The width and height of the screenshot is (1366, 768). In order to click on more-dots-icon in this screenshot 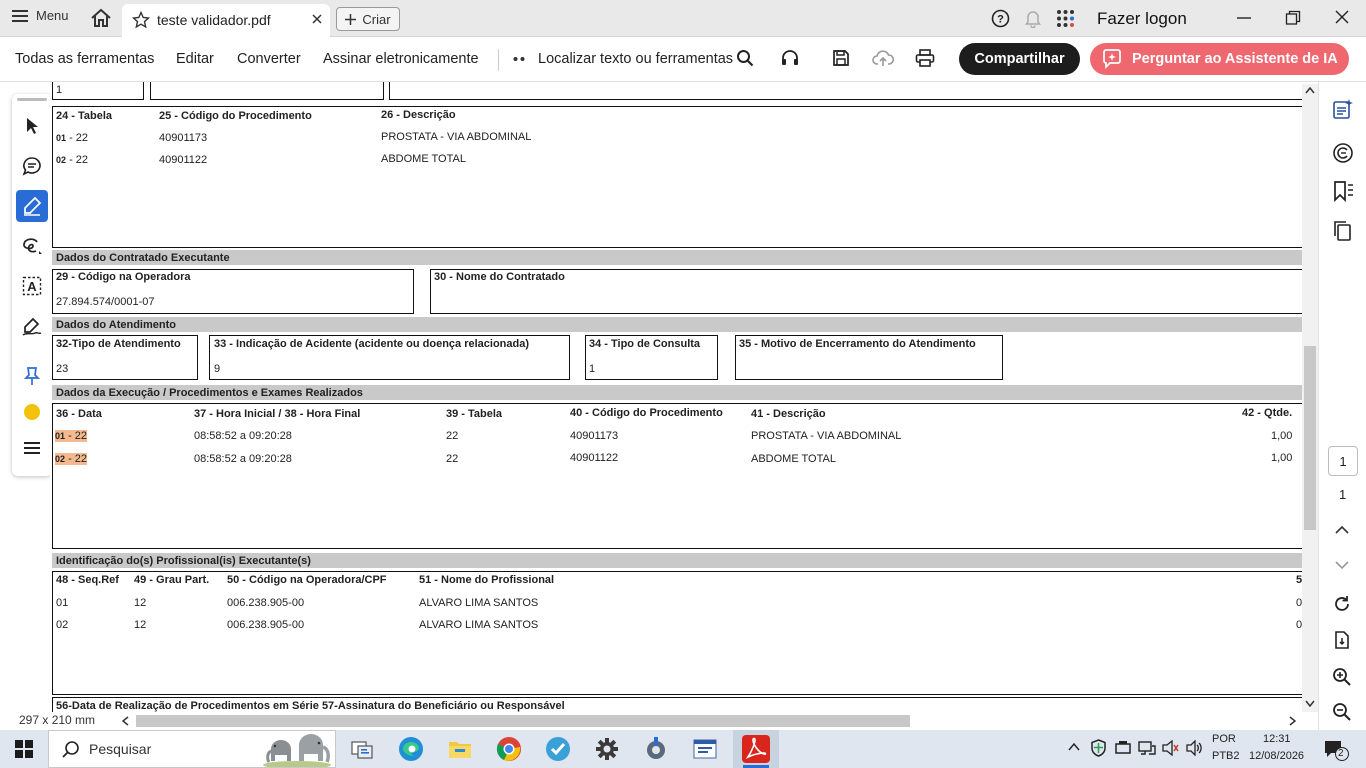, I will do `click(519, 59)`.